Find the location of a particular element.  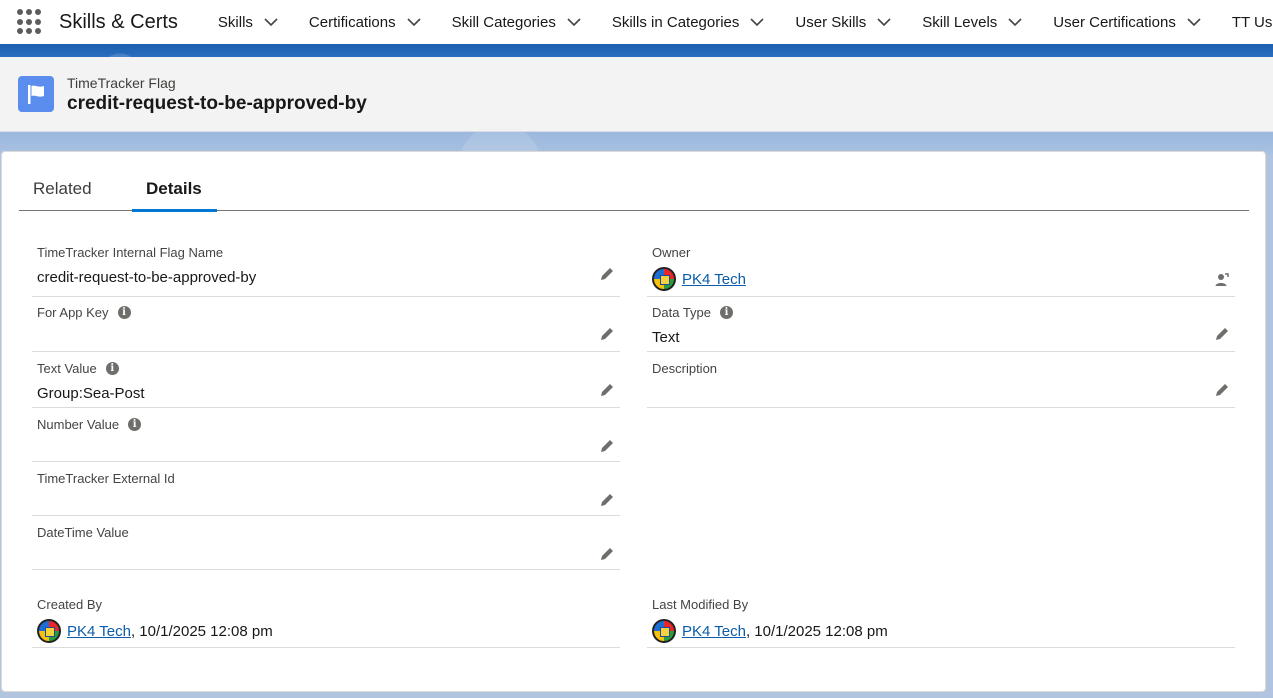

nav-item-skill-levels: Skill Levels is located at coordinates (972, 22).